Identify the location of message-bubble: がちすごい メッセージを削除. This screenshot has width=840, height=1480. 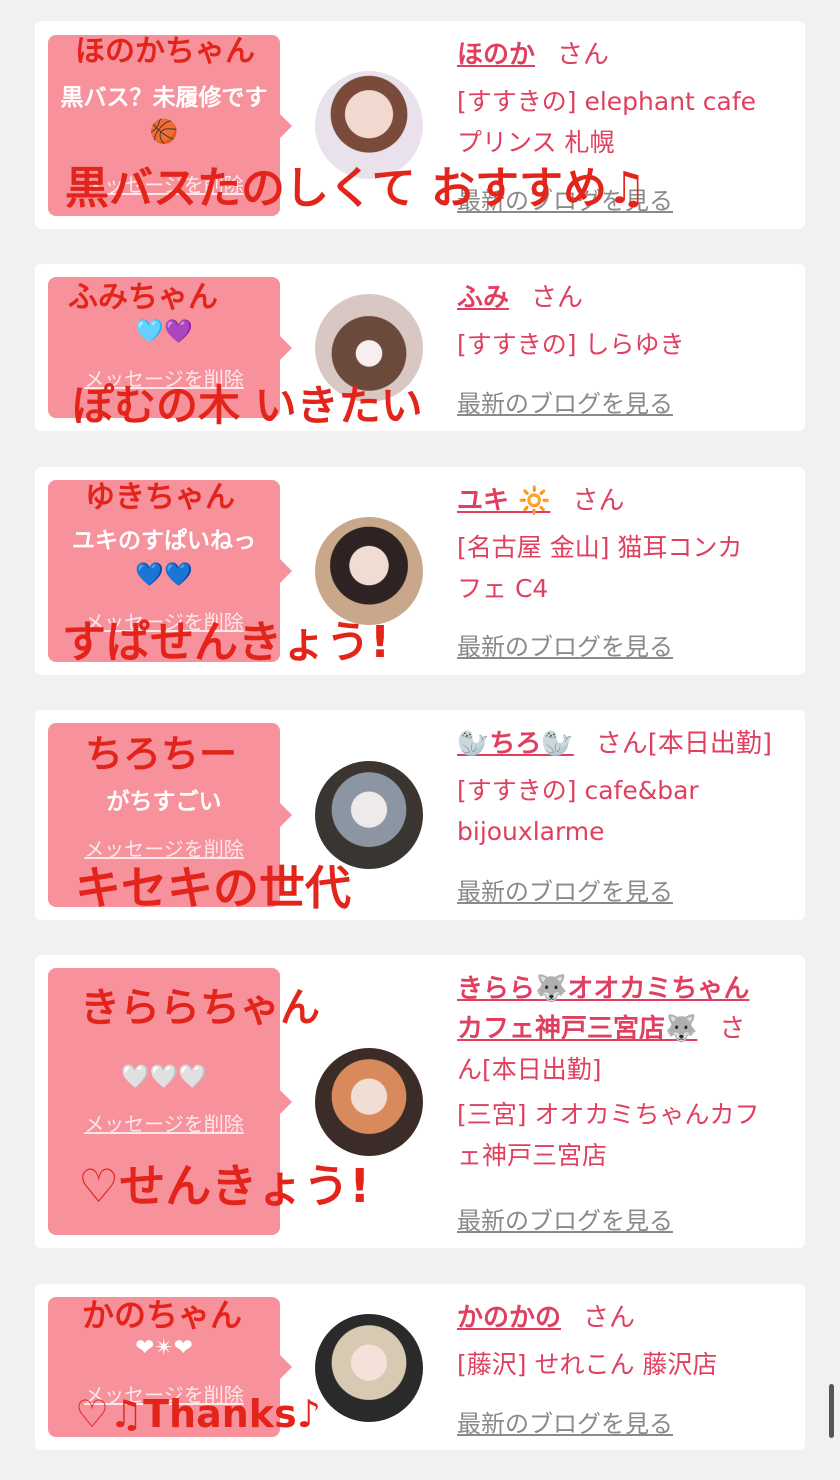
(170, 815).